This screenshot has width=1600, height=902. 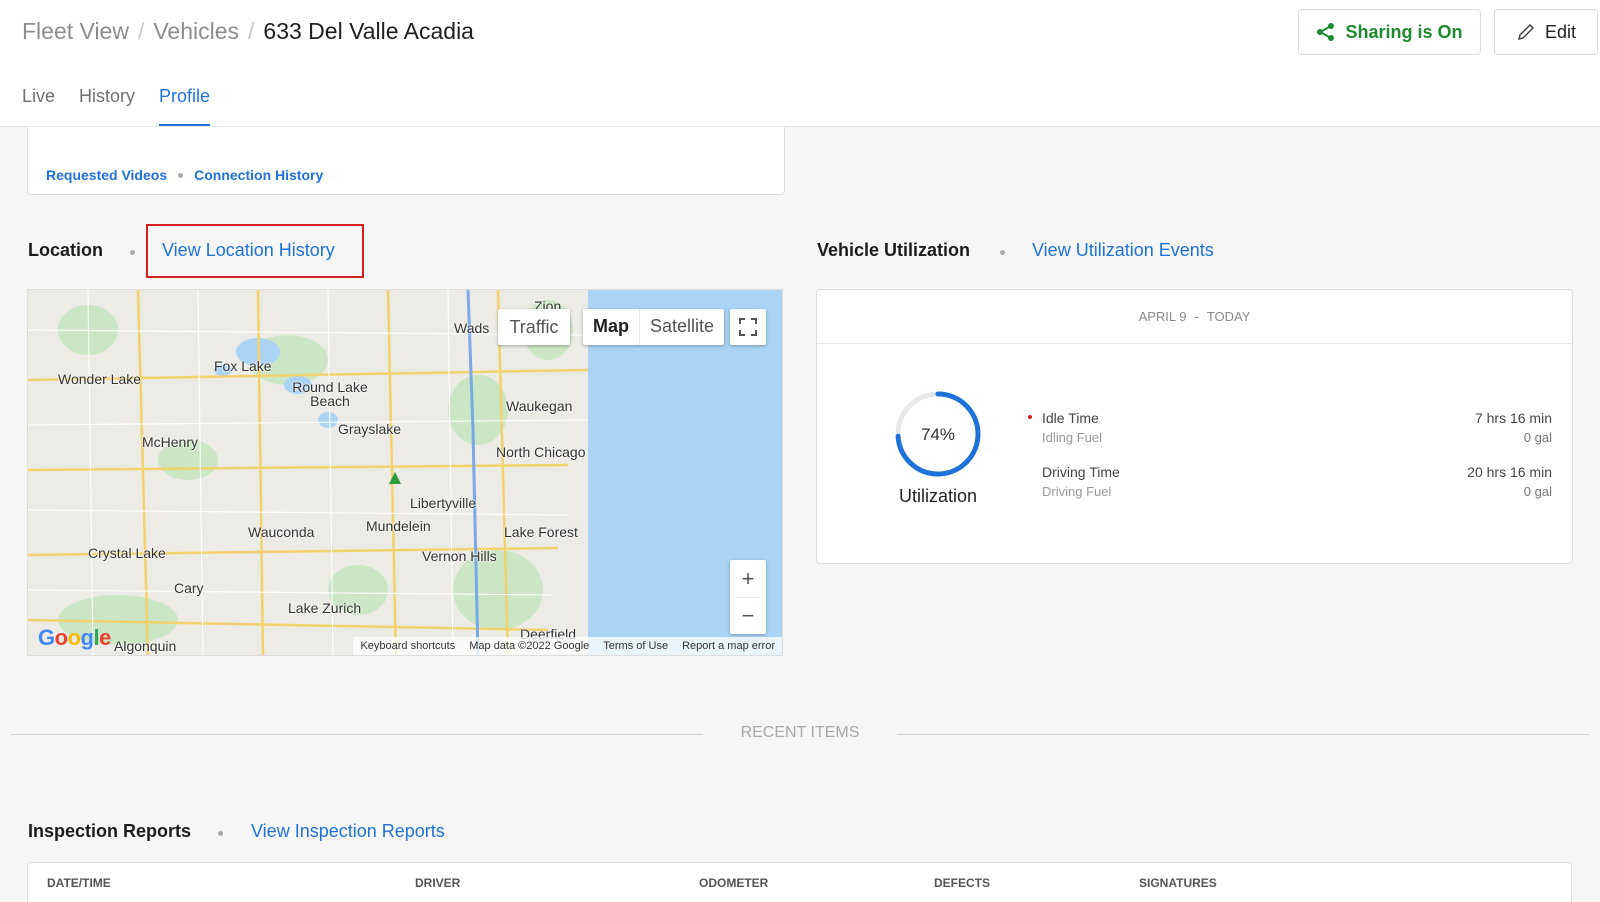 What do you see at coordinates (728, 646) in the screenshot?
I see `report-map-error-link: Report a map error` at bounding box center [728, 646].